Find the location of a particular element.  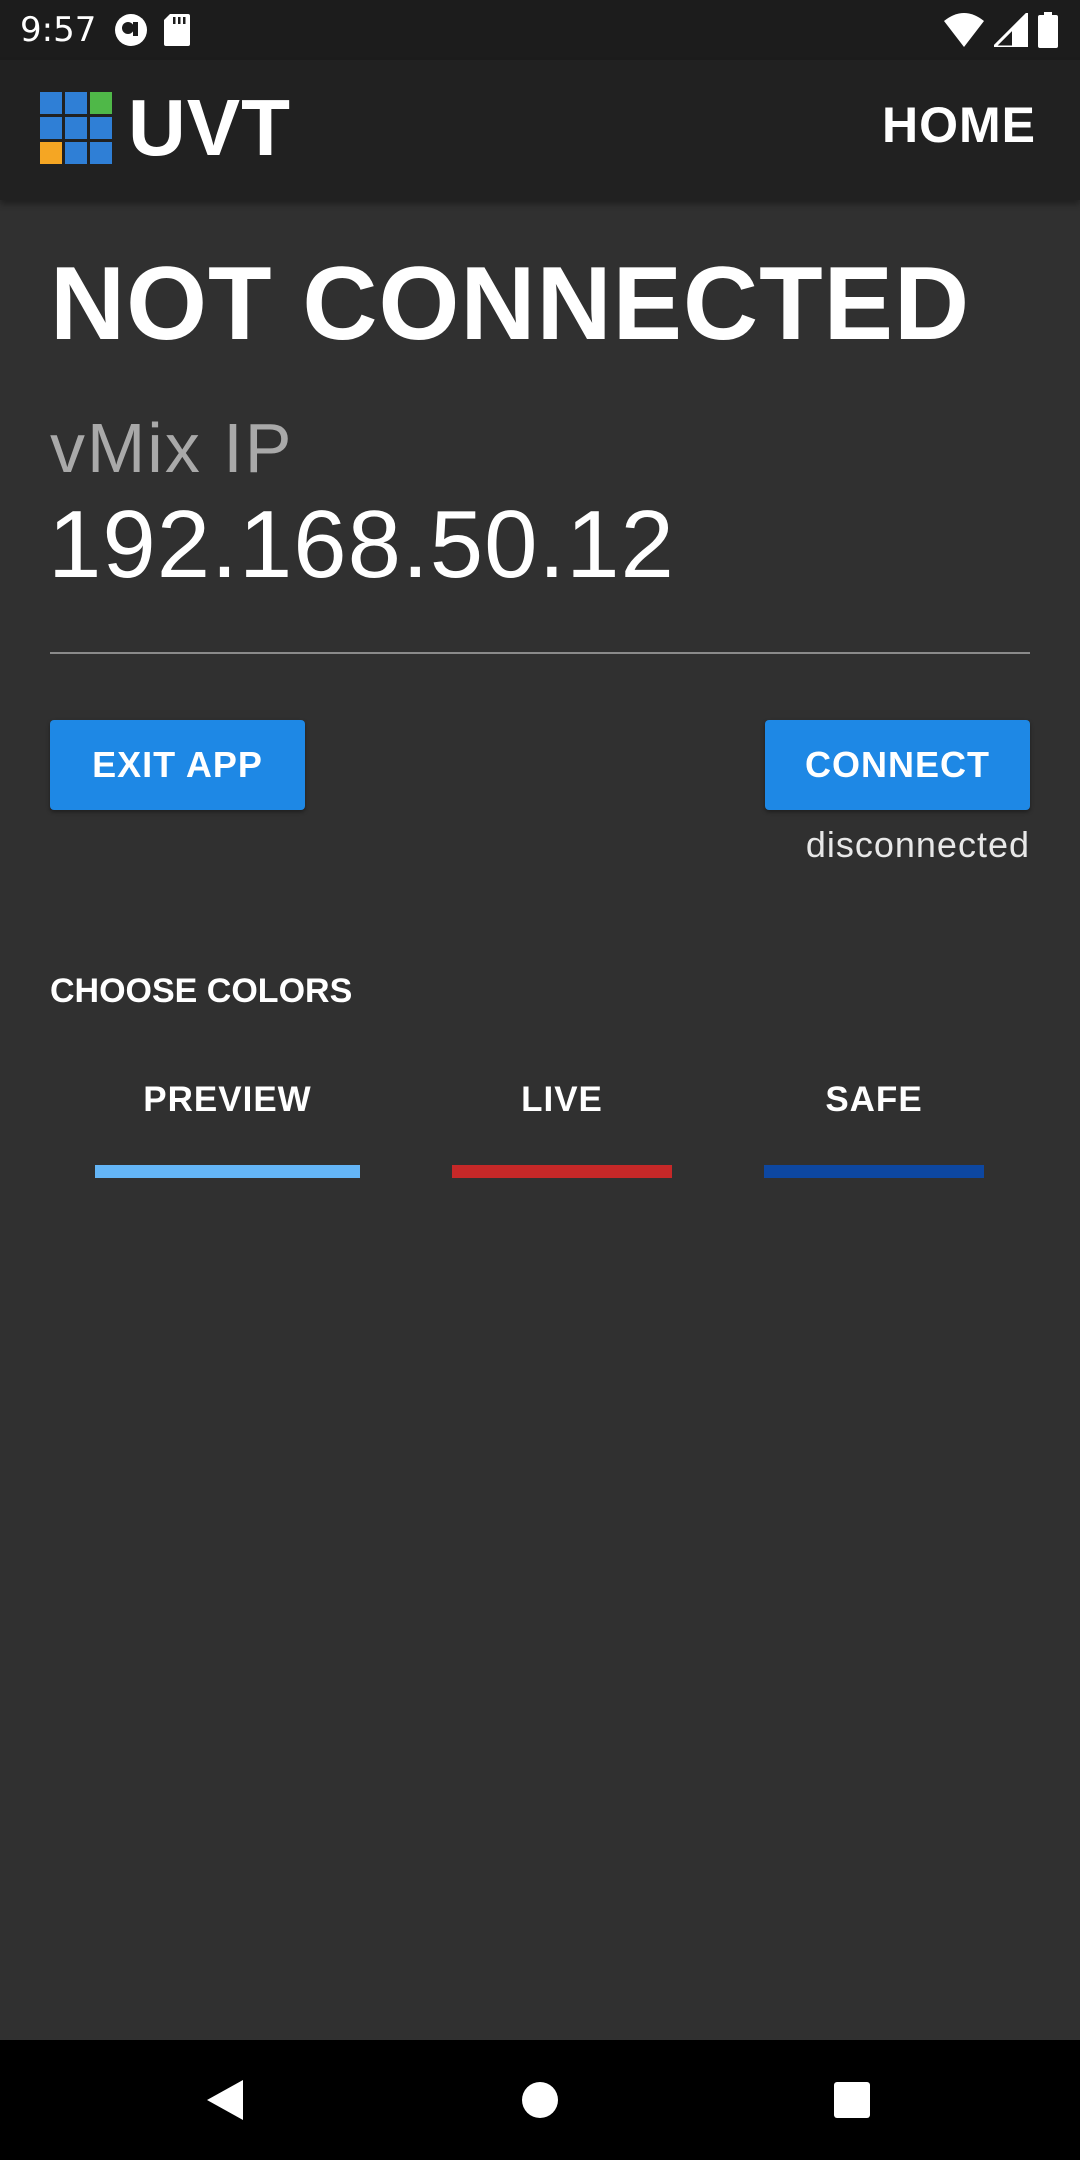

back-icon is located at coordinates (225, 2100).